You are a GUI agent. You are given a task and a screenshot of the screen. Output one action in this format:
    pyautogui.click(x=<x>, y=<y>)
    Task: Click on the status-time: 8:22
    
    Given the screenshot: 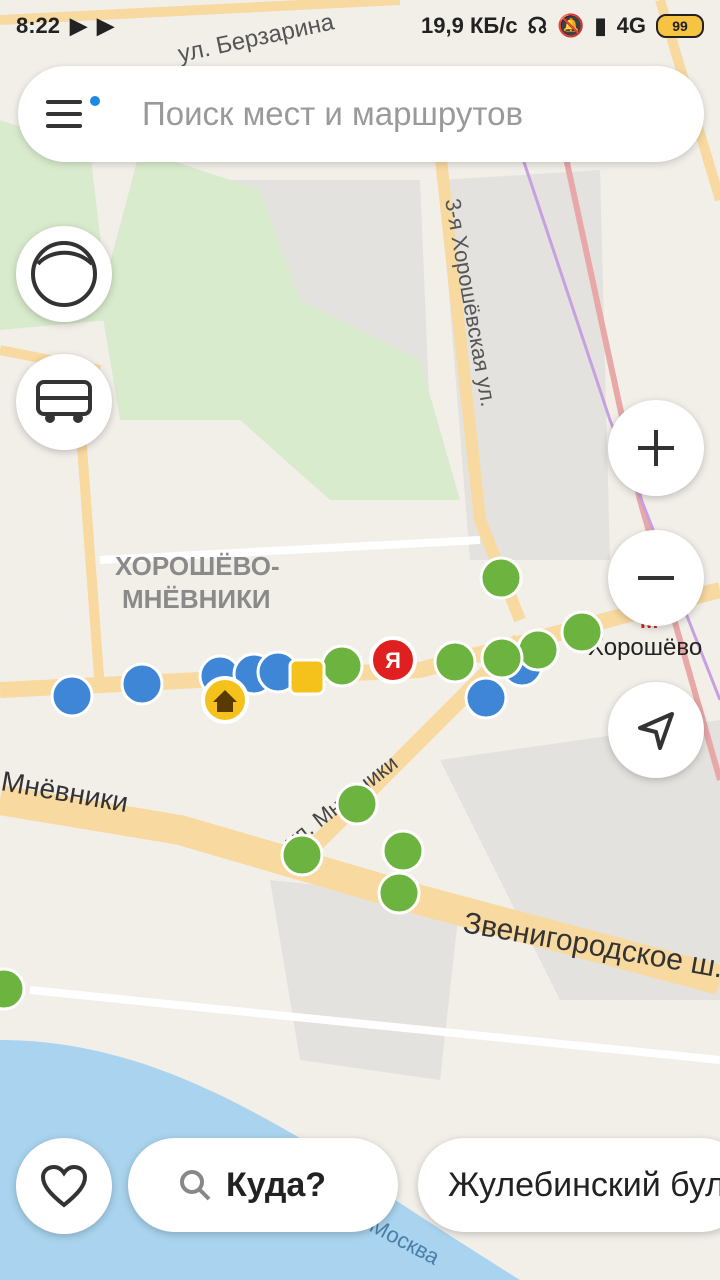 What is the action you would take?
    pyautogui.click(x=38, y=25)
    